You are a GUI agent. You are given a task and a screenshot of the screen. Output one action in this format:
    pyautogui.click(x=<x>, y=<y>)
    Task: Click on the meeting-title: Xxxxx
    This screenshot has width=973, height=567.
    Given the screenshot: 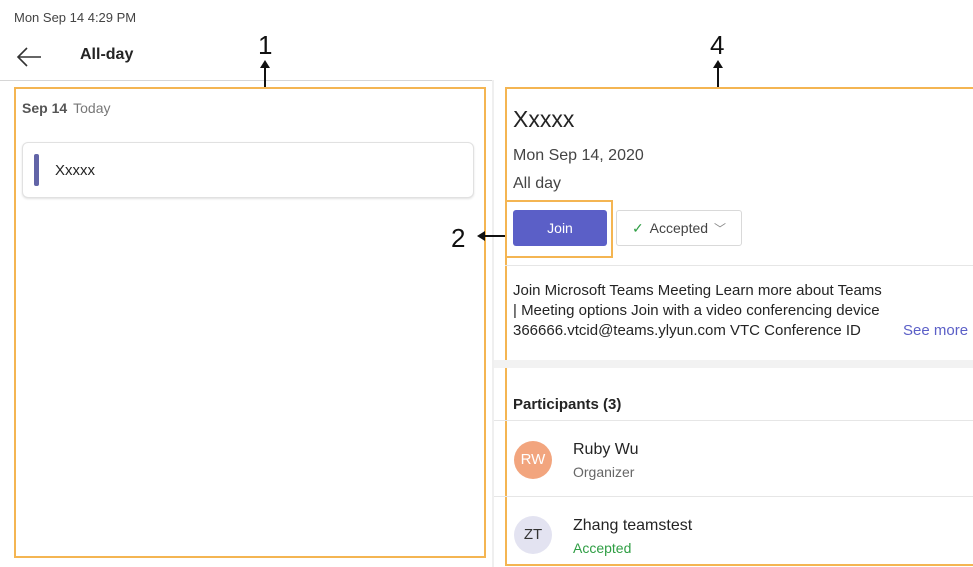 What is the action you would take?
    pyautogui.click(x=544, y=119)
    